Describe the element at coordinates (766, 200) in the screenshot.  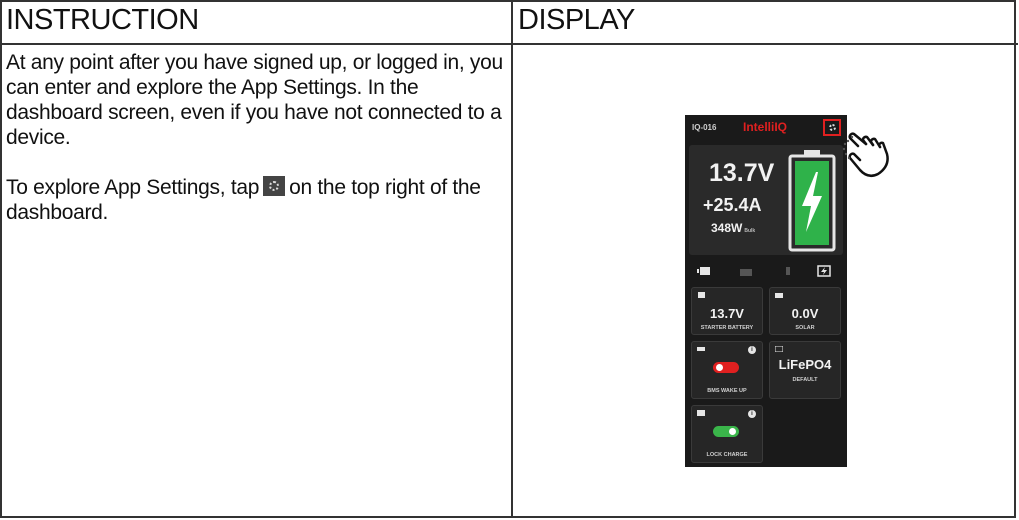
I see `battery-summary: 13.7V +25.4A 348W Bulk` at that location.